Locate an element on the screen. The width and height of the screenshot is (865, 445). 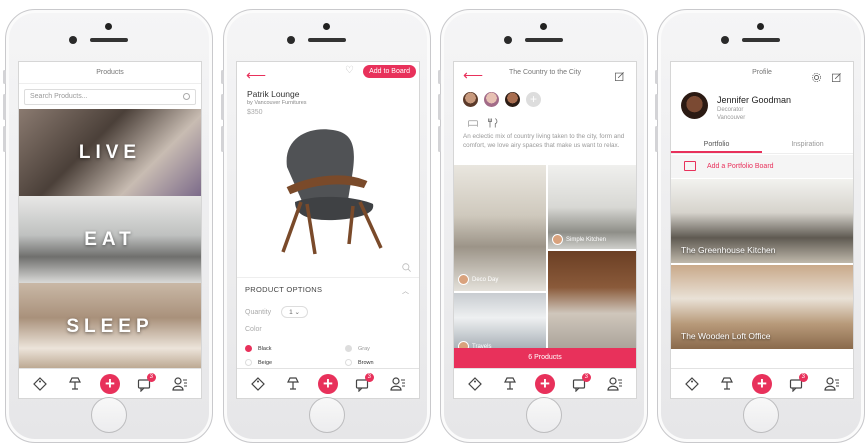
tile-live: LIVE is located at coordinates (110, 152).